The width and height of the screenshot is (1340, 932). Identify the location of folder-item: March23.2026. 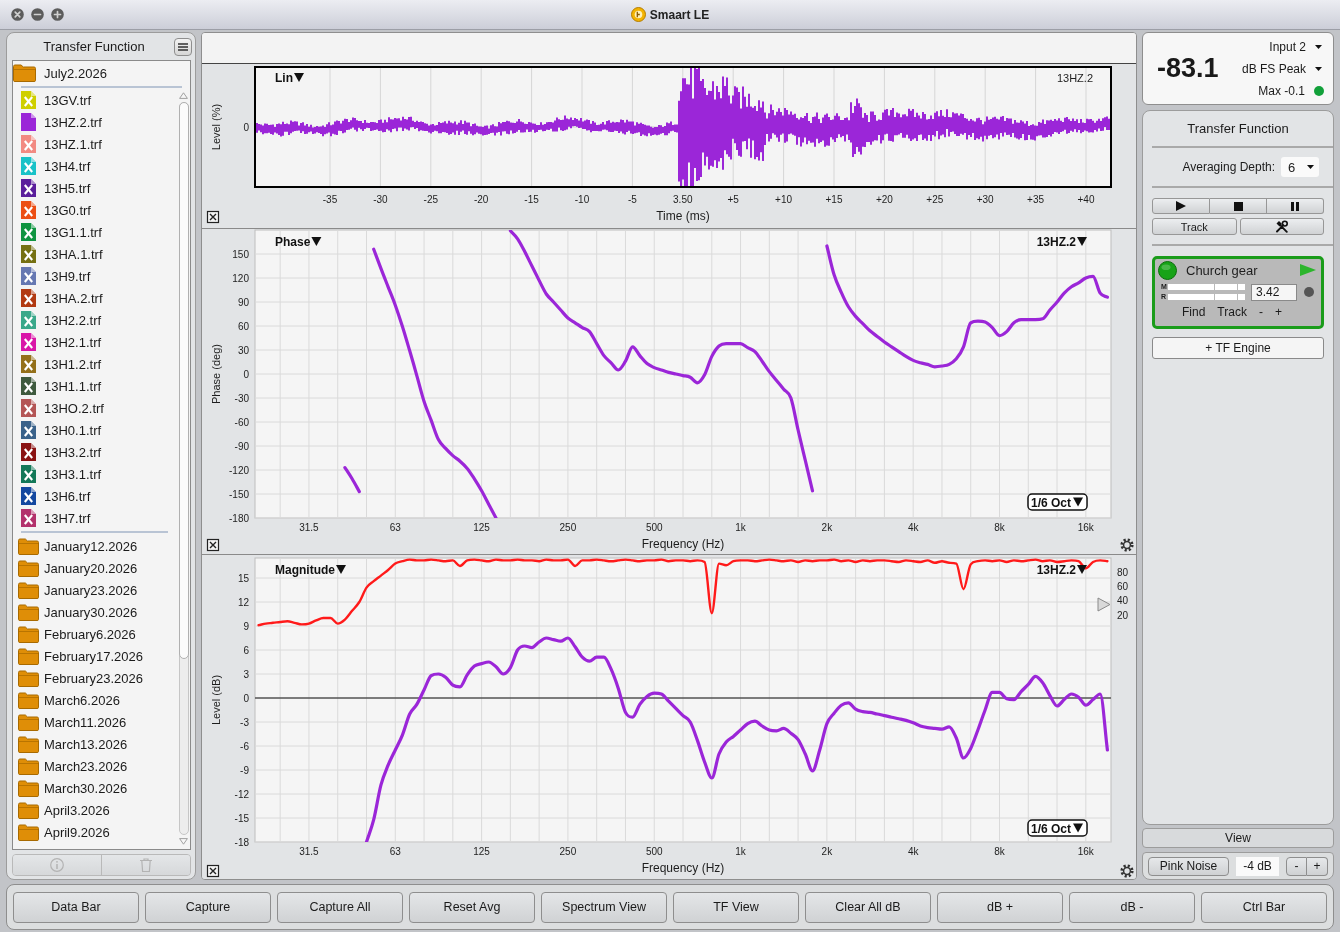
(95, 766).